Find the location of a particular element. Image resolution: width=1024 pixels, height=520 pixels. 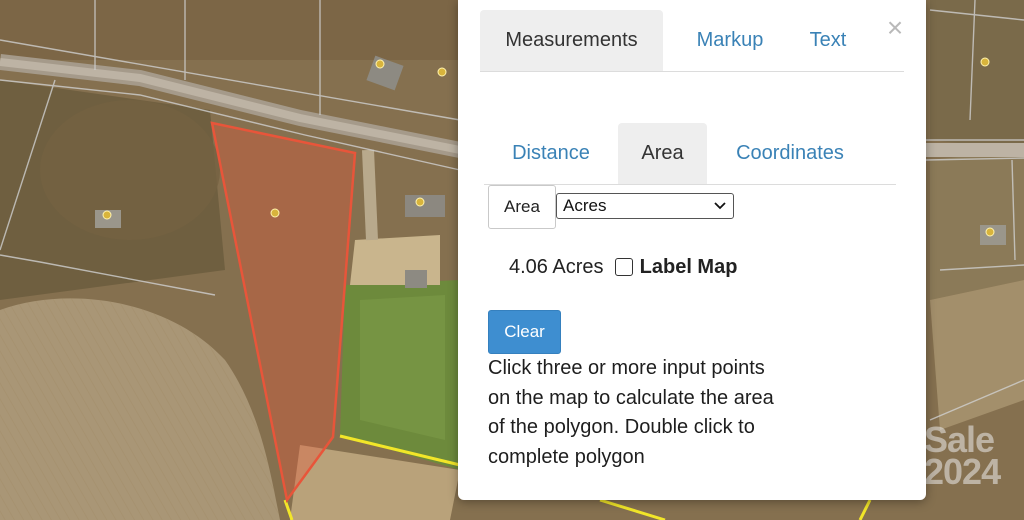

tab-coordinates: Coordinates is located at coordinates (790, 153).